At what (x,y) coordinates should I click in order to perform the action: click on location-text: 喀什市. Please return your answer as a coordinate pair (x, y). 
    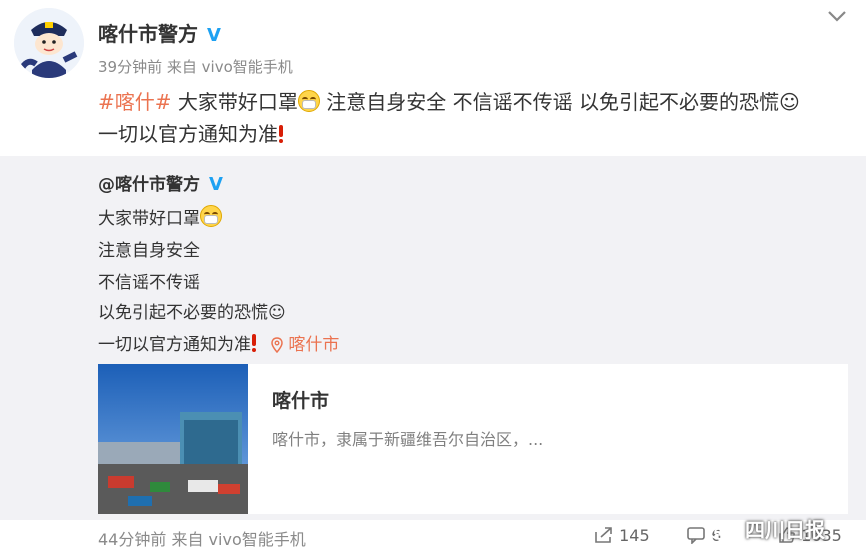
    Looking at the image, I should click on (313, 345).